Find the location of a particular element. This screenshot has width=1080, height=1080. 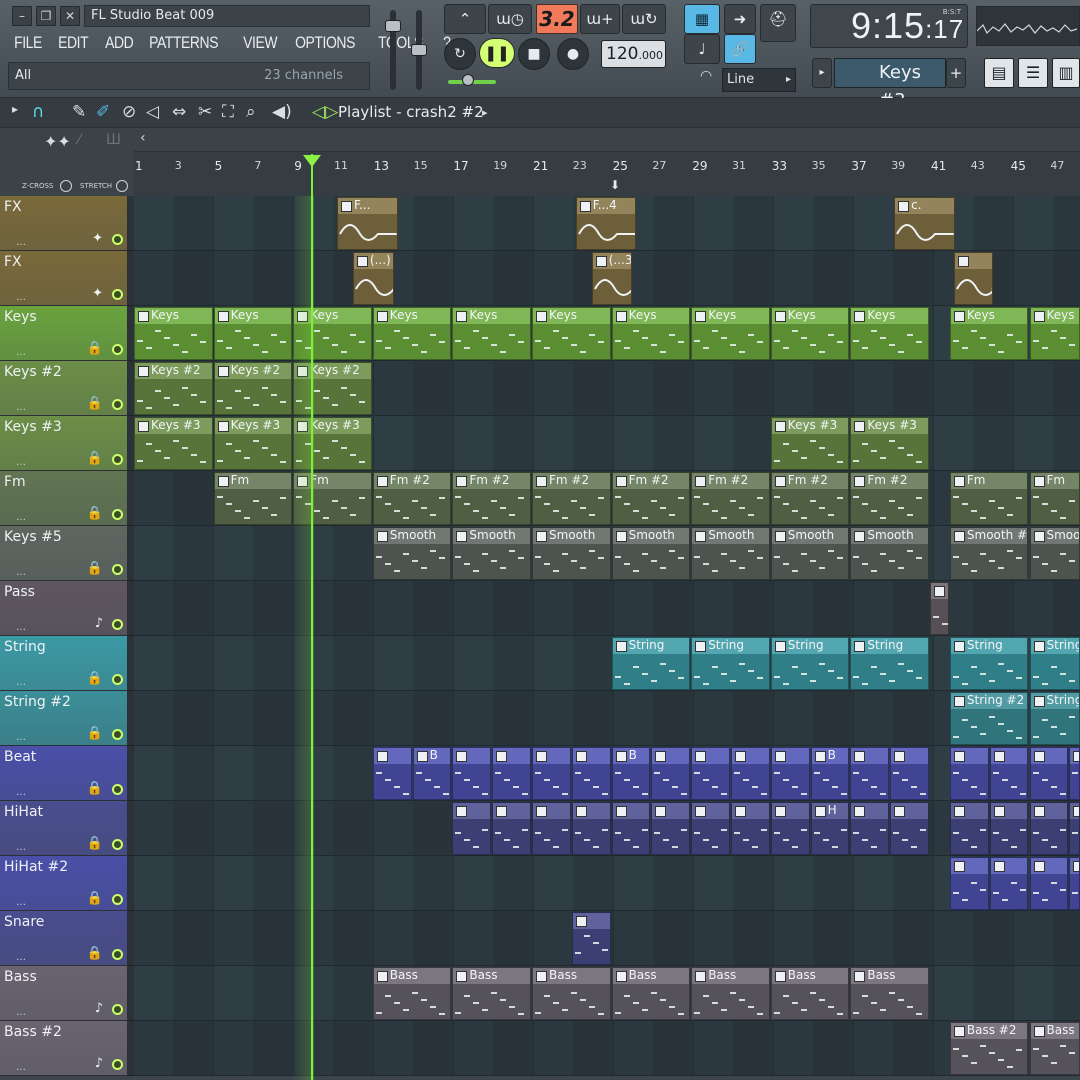

menu-options: OPTIONS is located at coordinates (325, 43).